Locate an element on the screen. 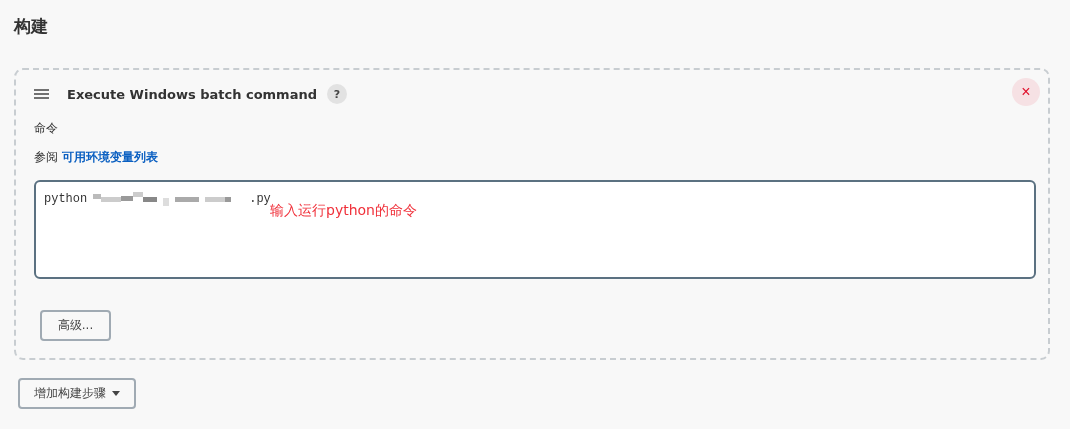  close-button: × is located at coordinates (1026, 92).